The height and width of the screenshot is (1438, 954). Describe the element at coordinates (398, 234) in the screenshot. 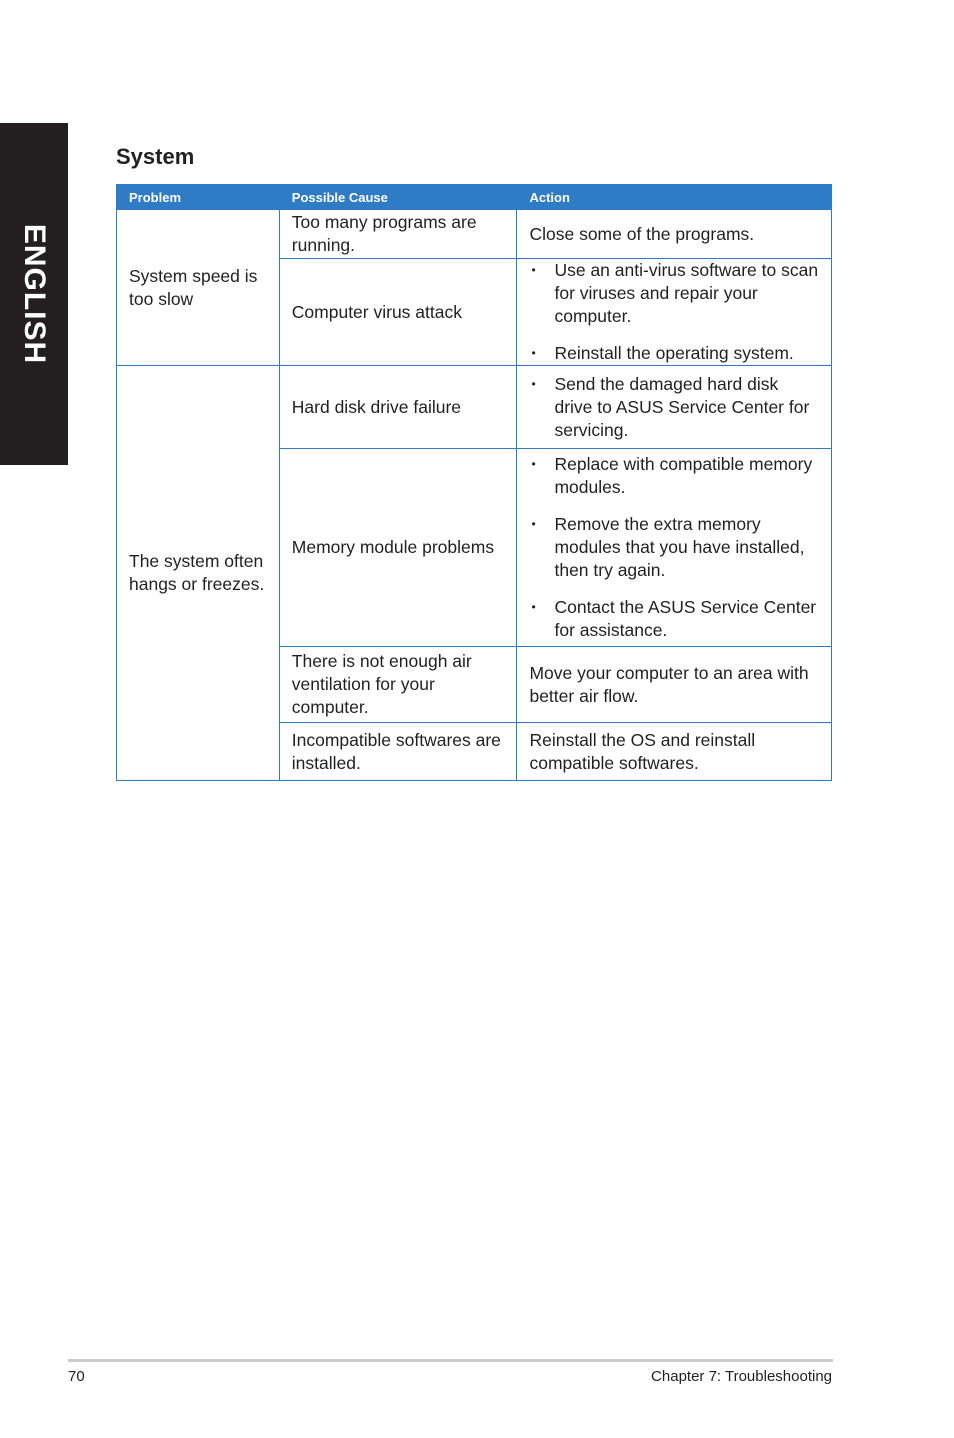

I see `cause-cell: Too many programs are running.` at that location.